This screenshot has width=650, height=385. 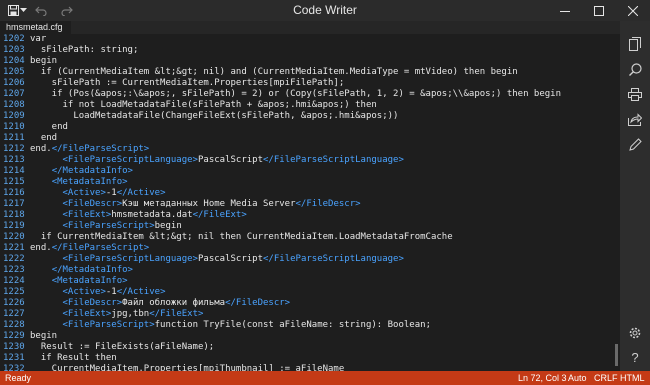 I want to click on code-token: begin, so click(x=44, y=336).